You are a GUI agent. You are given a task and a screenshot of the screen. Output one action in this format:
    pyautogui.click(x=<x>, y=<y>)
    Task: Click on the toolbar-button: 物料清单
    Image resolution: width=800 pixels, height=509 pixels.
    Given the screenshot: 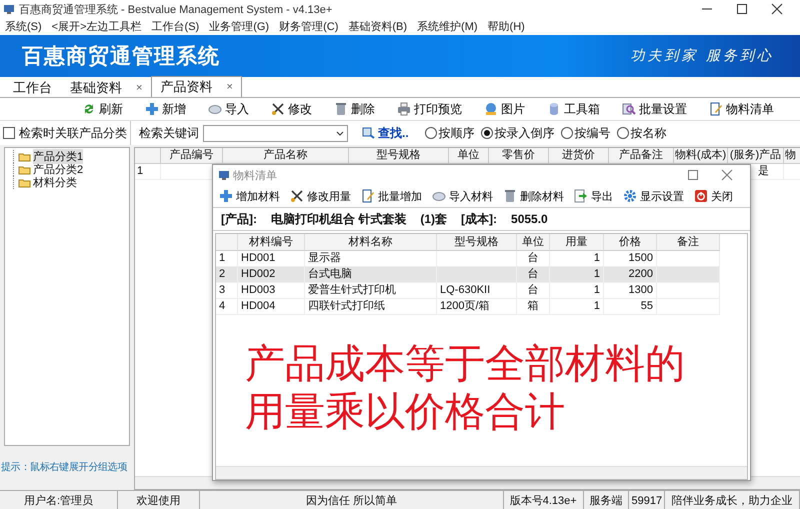 What is the action you would take?
    pyautogui.click(x=741, y=109)
    